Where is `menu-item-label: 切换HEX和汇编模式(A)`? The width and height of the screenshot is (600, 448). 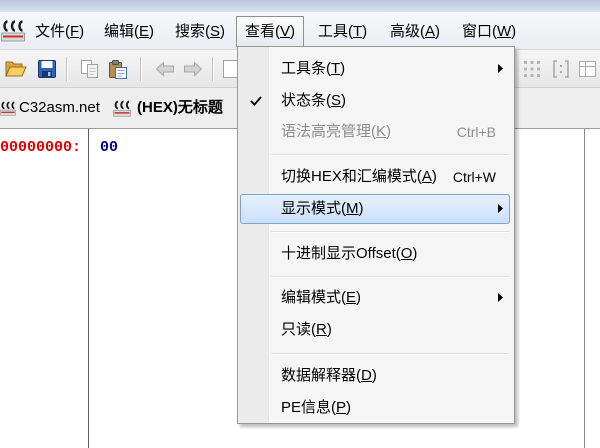
menu-item-label: 切换HEX和汇编模式(A) is located at coordinates (359, 176).